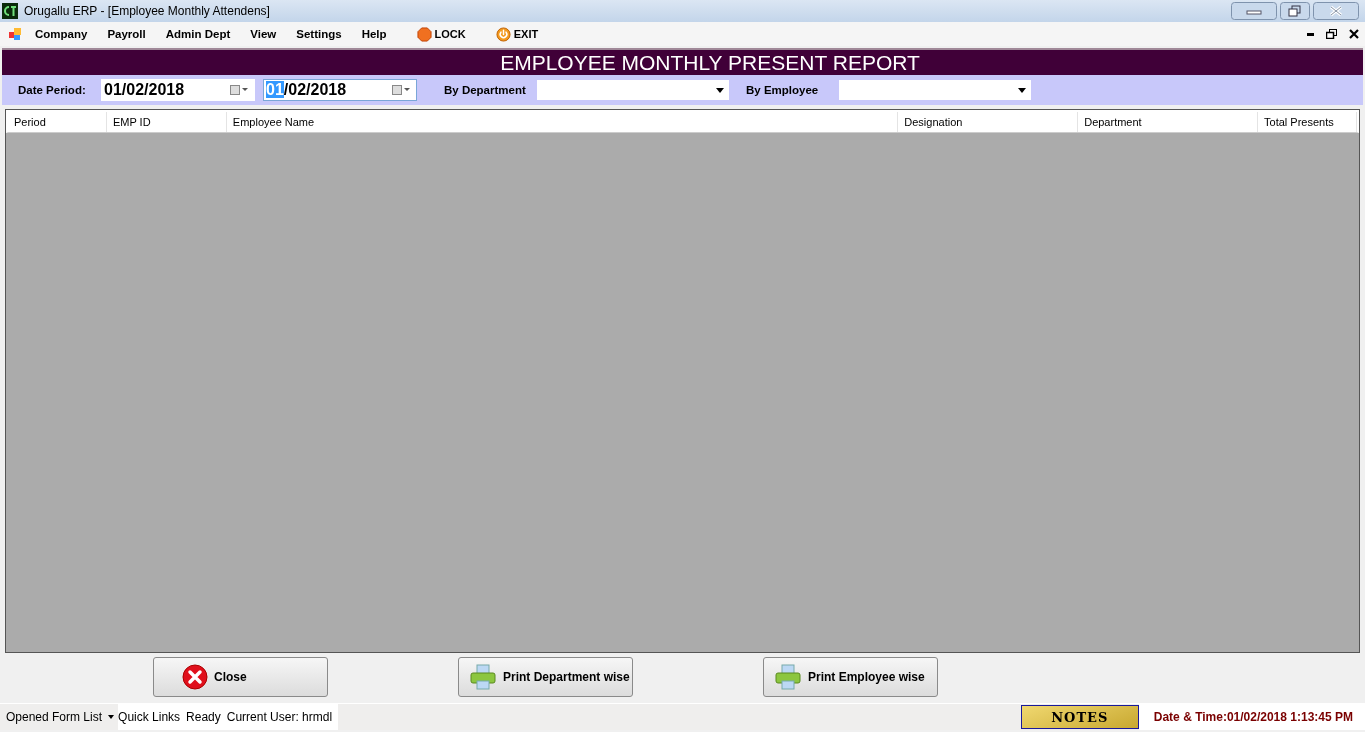  Describe the element at coordinates (374, 34) in the screenshot. I see `menu-item: Help` at that location.